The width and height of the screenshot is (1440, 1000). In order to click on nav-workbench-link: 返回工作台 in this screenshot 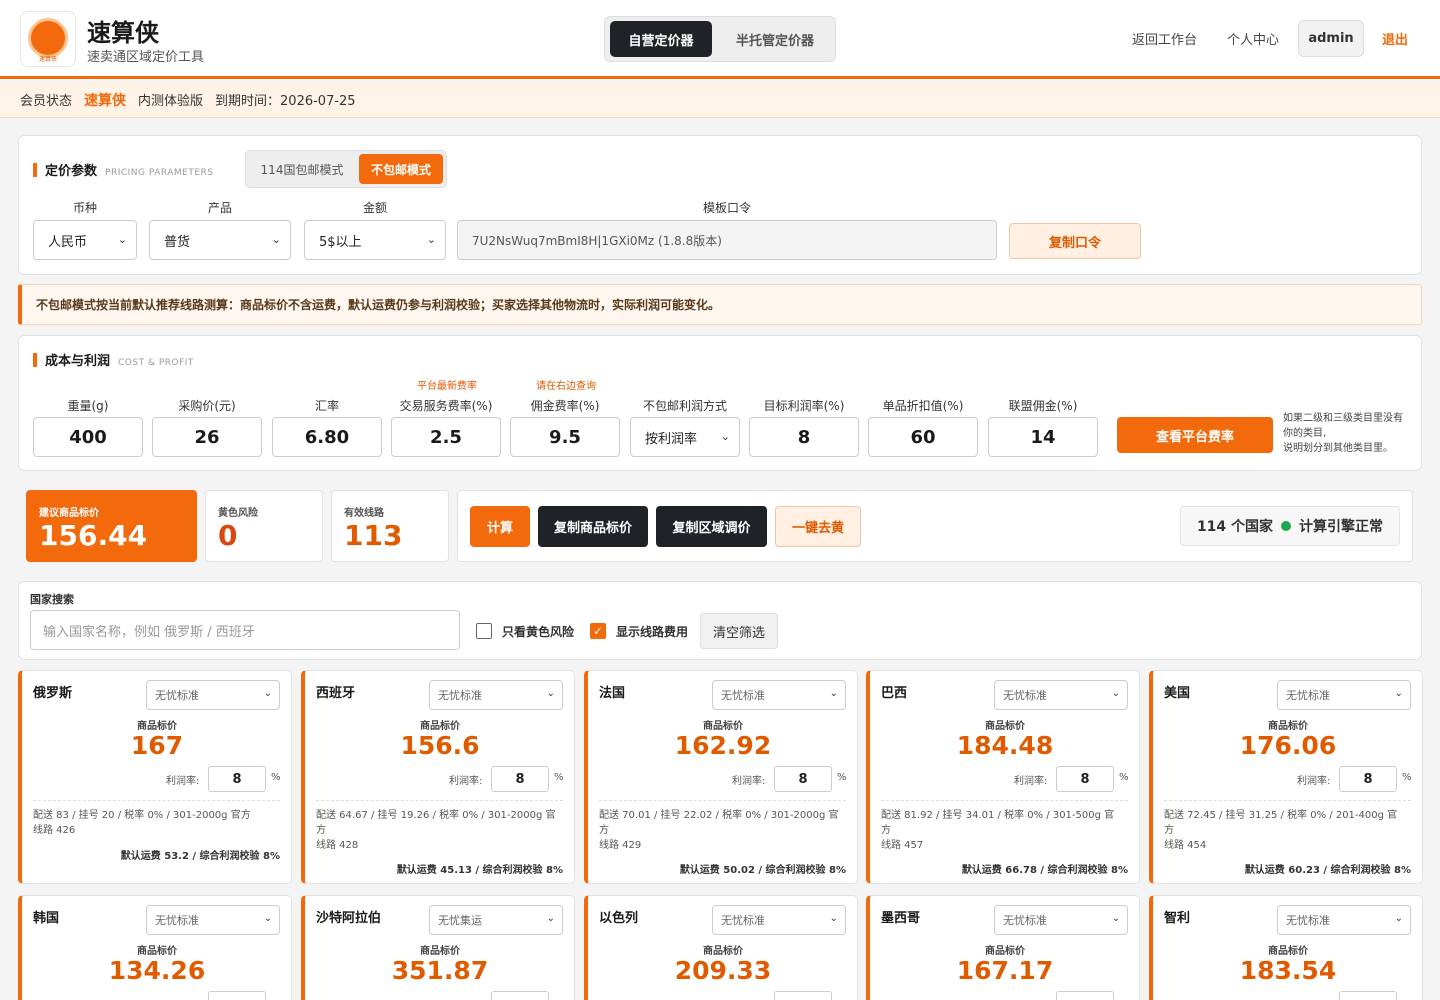, I will do `click(1164, 38)`.